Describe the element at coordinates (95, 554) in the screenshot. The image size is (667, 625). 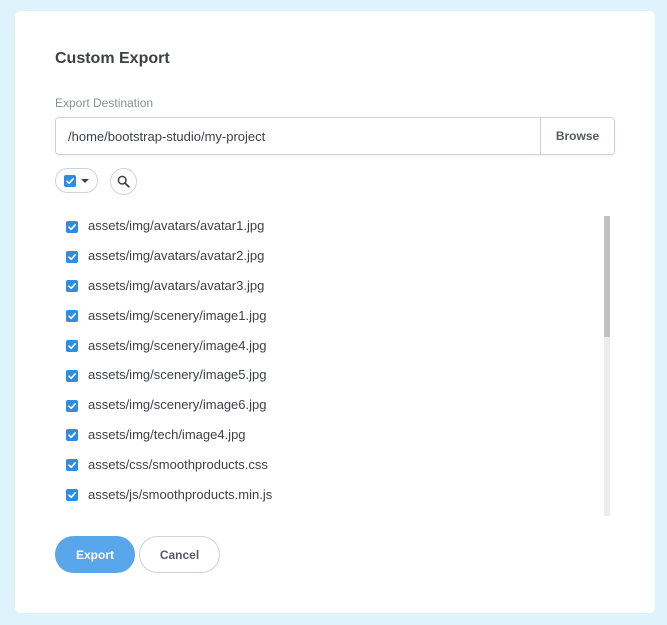
I see `export-button: Export` at that location.